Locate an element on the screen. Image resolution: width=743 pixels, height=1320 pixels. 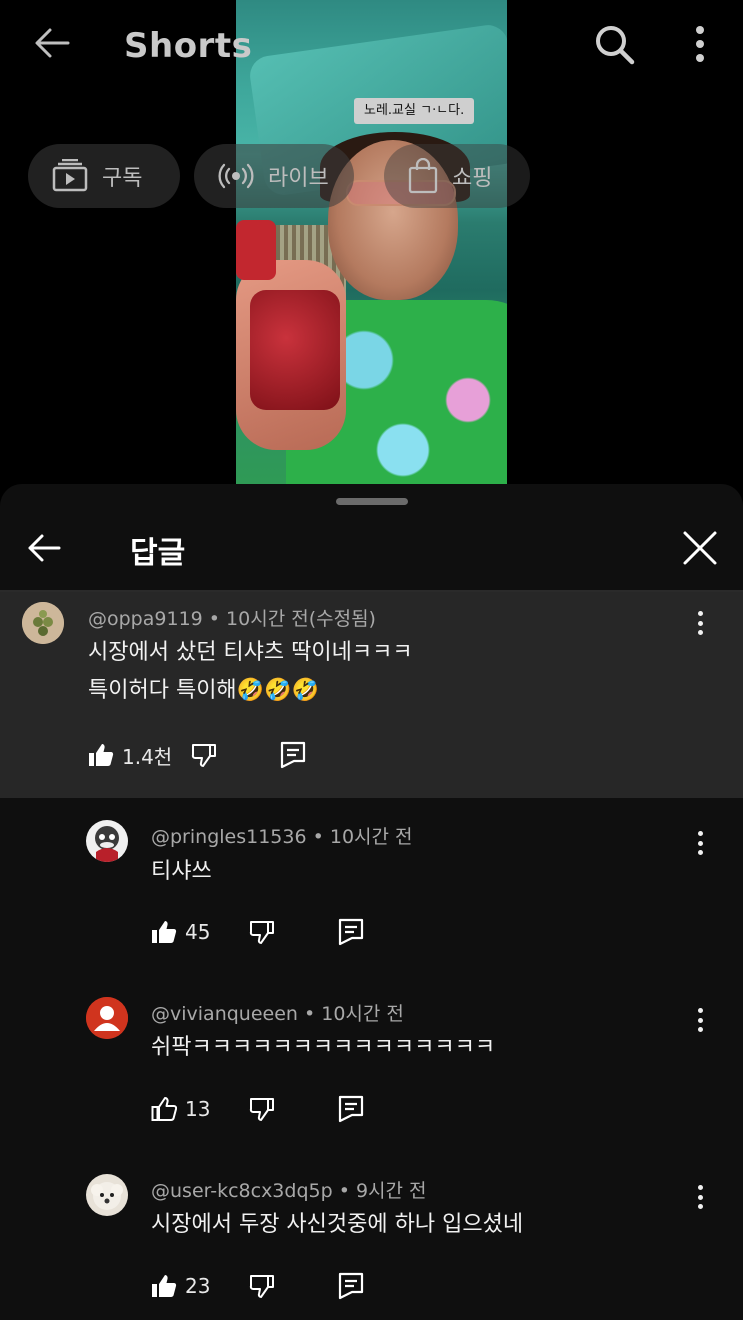
chip-label: 쇼핑 is located at coordinates (472, 178).